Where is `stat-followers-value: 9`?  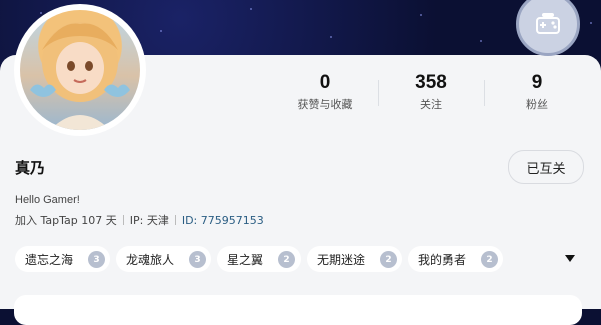 stat-followers-value: 9 is located at coordinates (537, 82).